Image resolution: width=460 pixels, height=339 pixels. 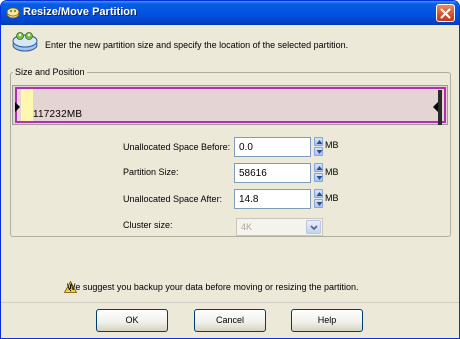 I want to click on cluster-size-value: 4K, so click(x=247, y=227).